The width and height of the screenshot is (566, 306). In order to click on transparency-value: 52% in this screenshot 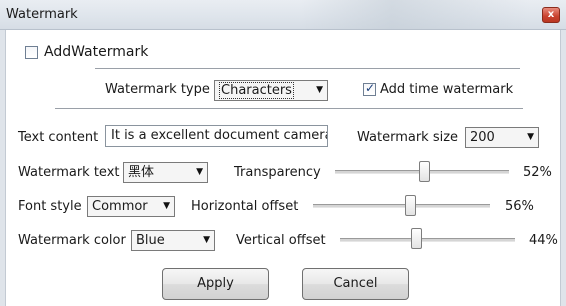, I will do `click(537, 172)`.